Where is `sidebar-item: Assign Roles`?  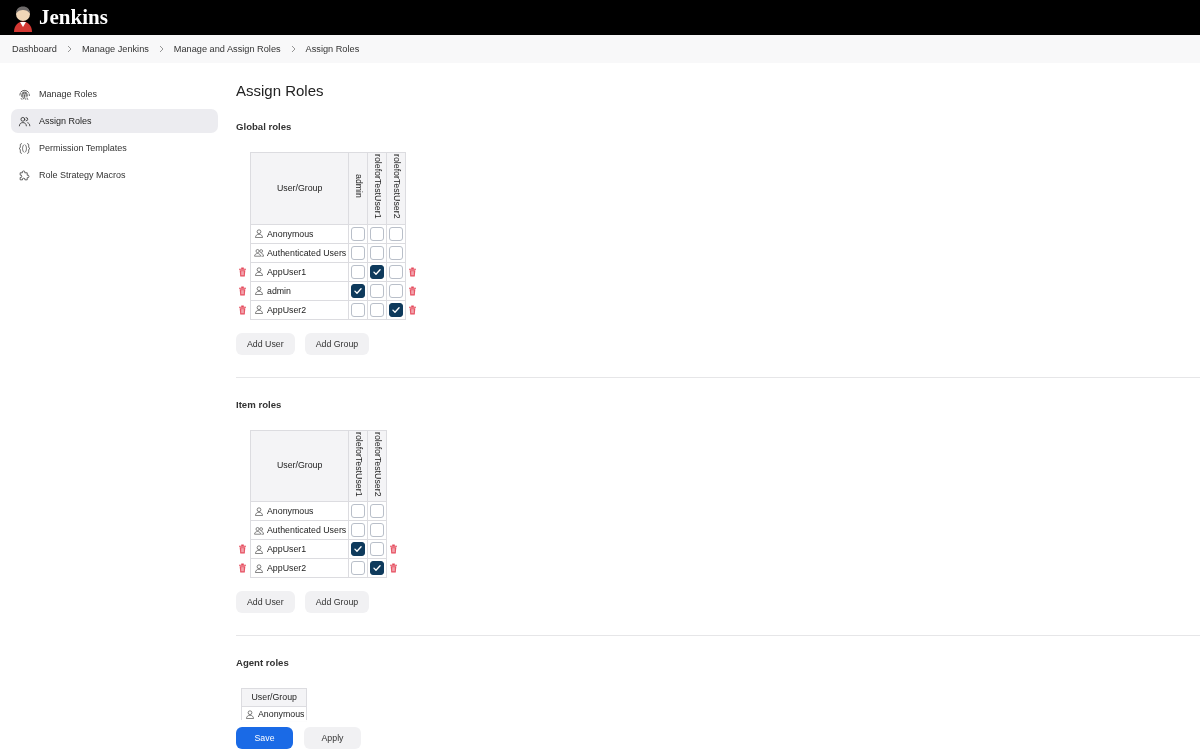 sidebar-item: Assign Roles is located at coordinates (114, 121).